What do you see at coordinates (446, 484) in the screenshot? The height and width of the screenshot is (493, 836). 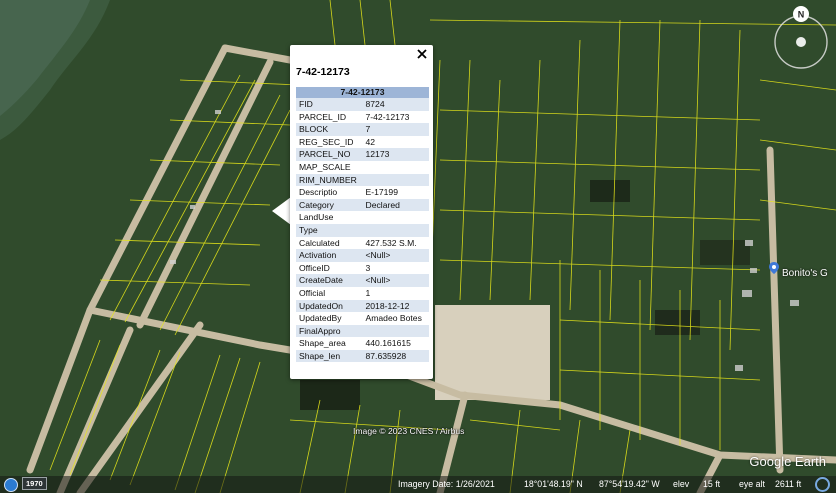 I see `imagery-date: Imagery Date: 1/26/2021` at bounding box center [446, 484].